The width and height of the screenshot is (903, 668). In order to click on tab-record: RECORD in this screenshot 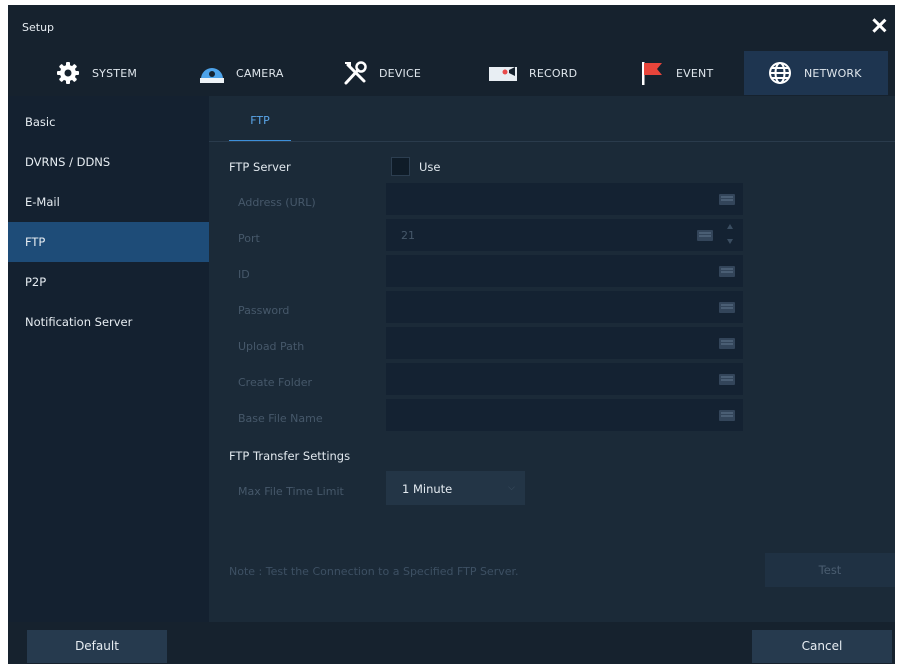, I will do `click(532, 73)`.